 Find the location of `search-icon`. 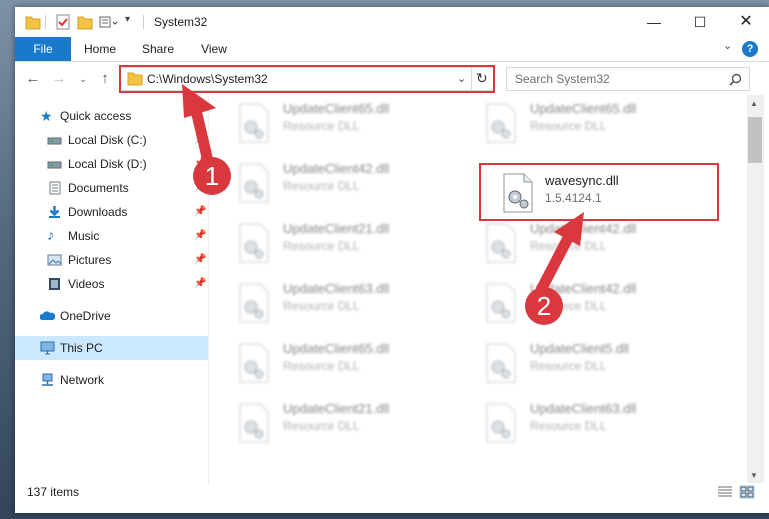

search-icon is located at coordinates (735, 79).